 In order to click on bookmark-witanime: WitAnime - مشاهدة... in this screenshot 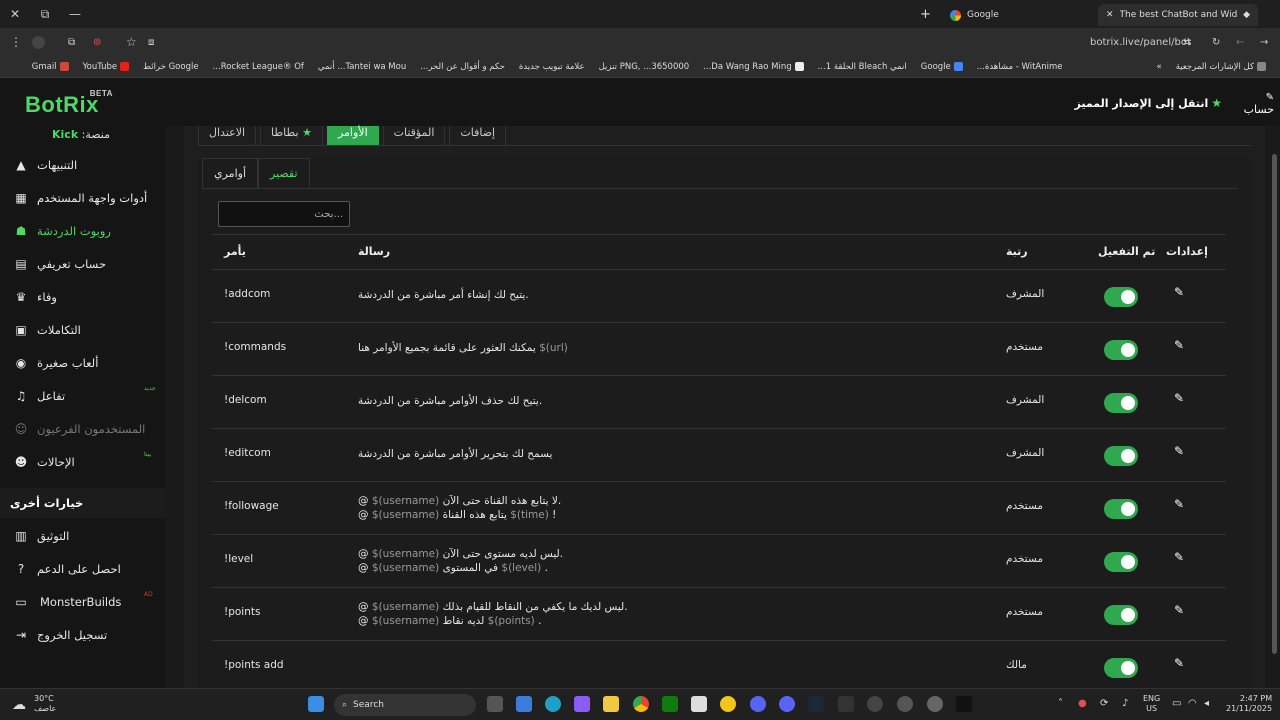, I will do `click(1020, 67)`.